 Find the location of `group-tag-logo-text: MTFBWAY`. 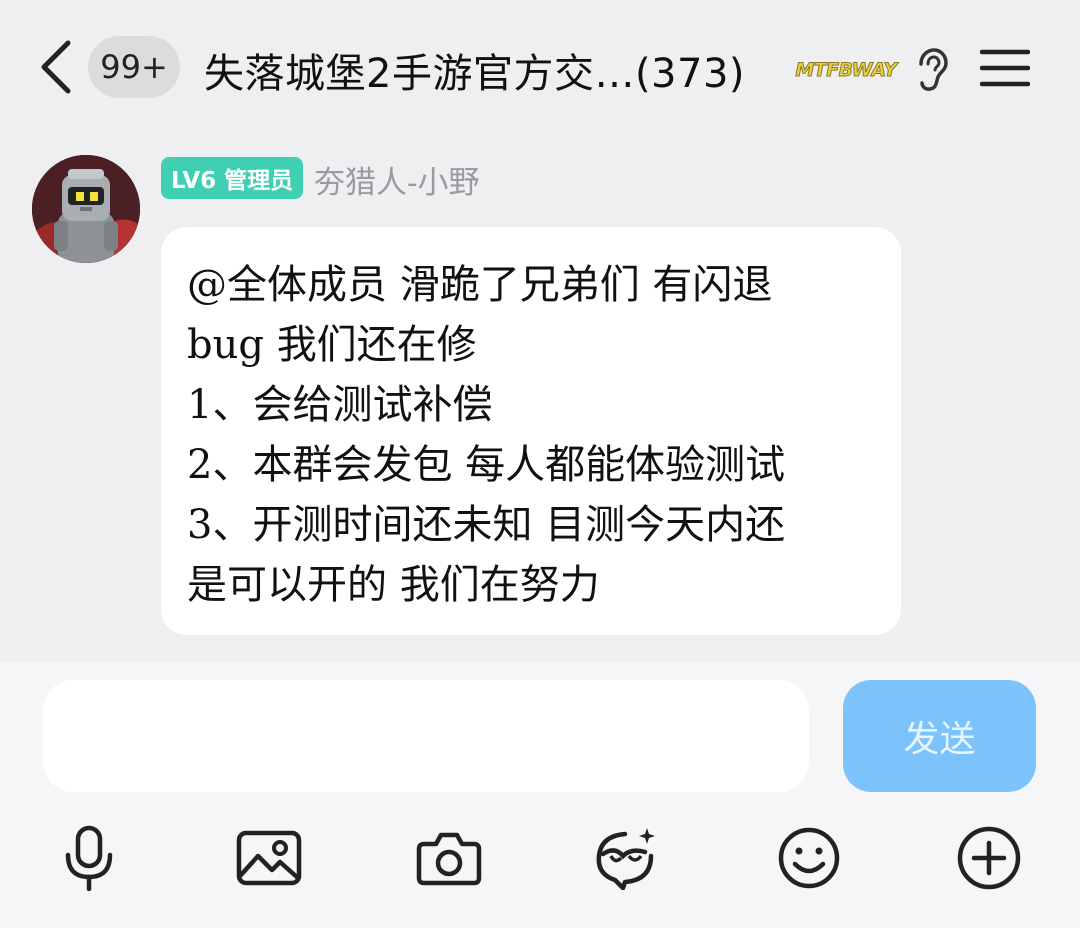

group-tag-logo-text: MTFBWAY is located at coordinates (846, 70).